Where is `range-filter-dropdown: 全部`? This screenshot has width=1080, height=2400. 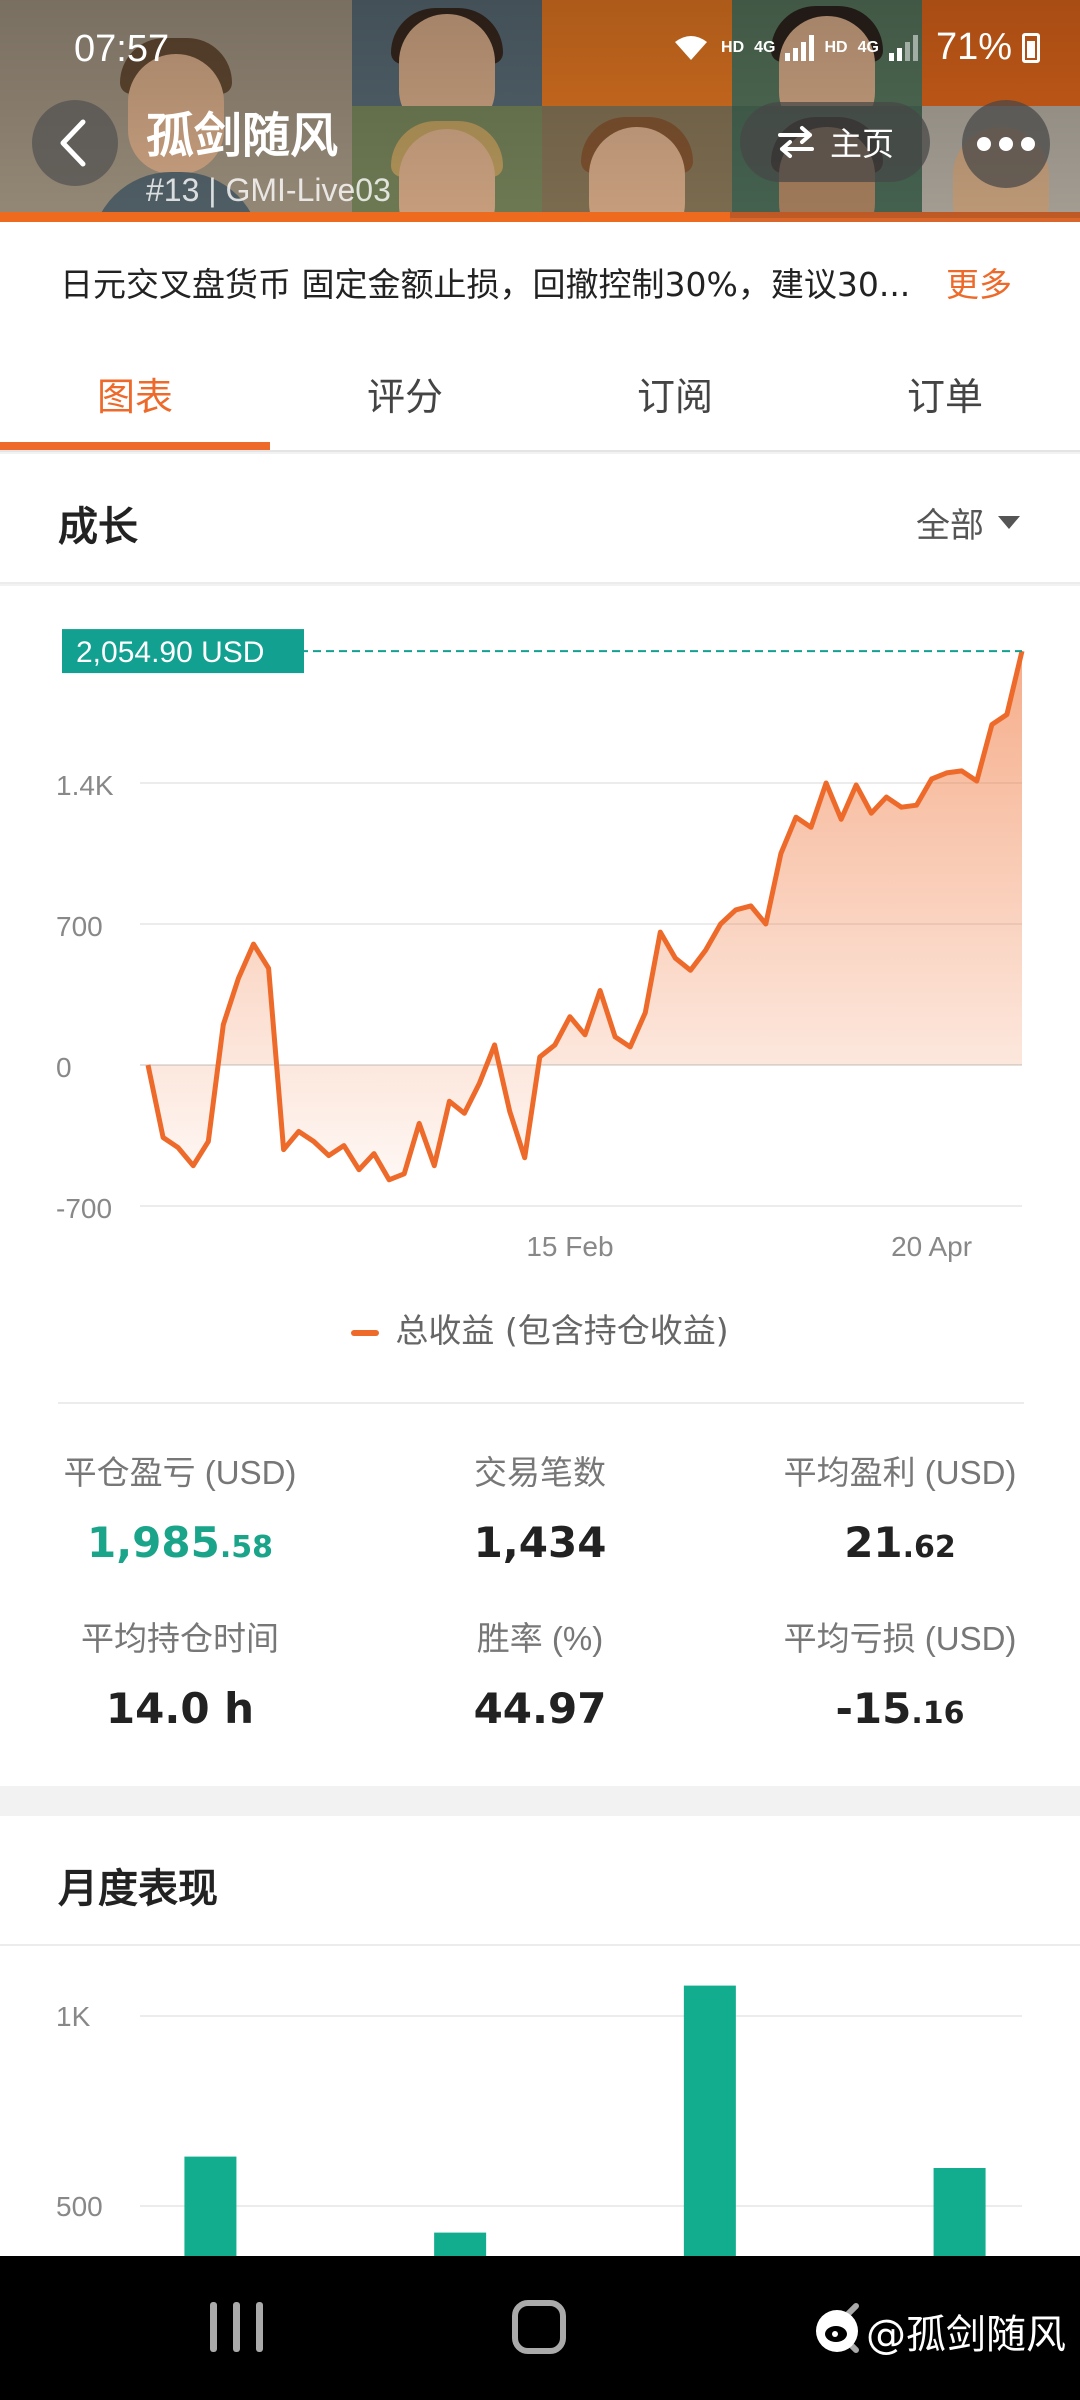
range-filter-dropdown: 全部 is located at coordinates (968, 522).